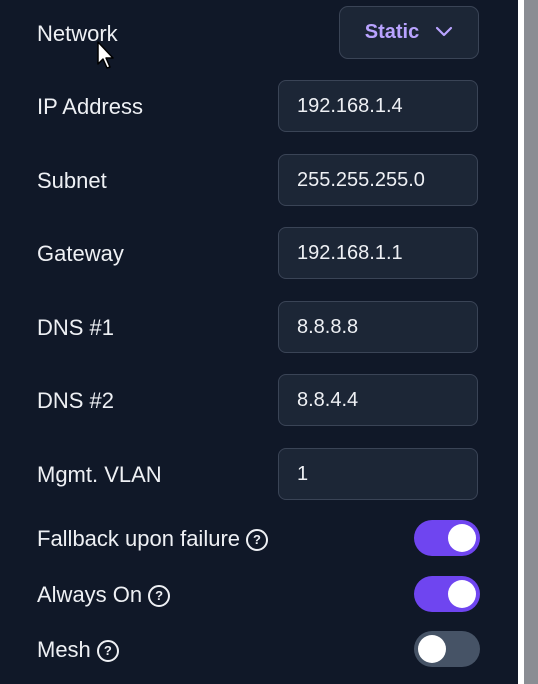  What do you see at coordinates (447, 538) in the screenshot?
I see `fallback-toggle` at bounding box center [447, 538].